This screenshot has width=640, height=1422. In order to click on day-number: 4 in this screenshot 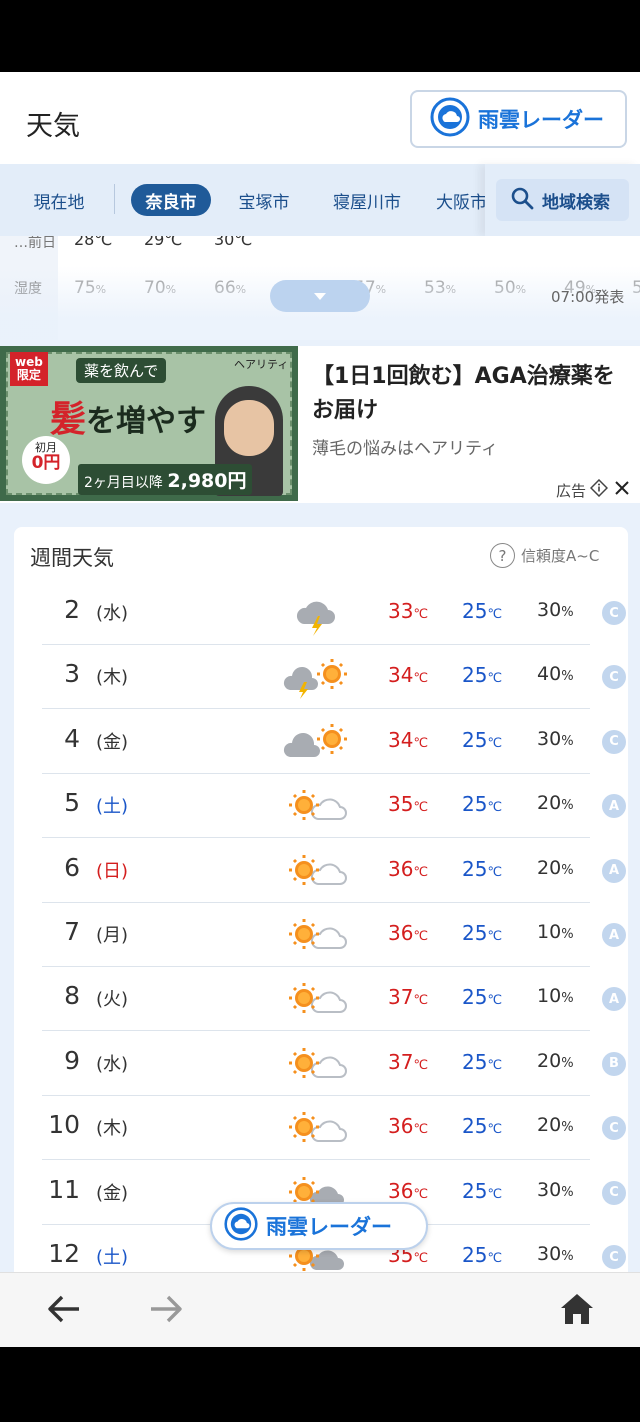, I will do `click(72, 738)`.